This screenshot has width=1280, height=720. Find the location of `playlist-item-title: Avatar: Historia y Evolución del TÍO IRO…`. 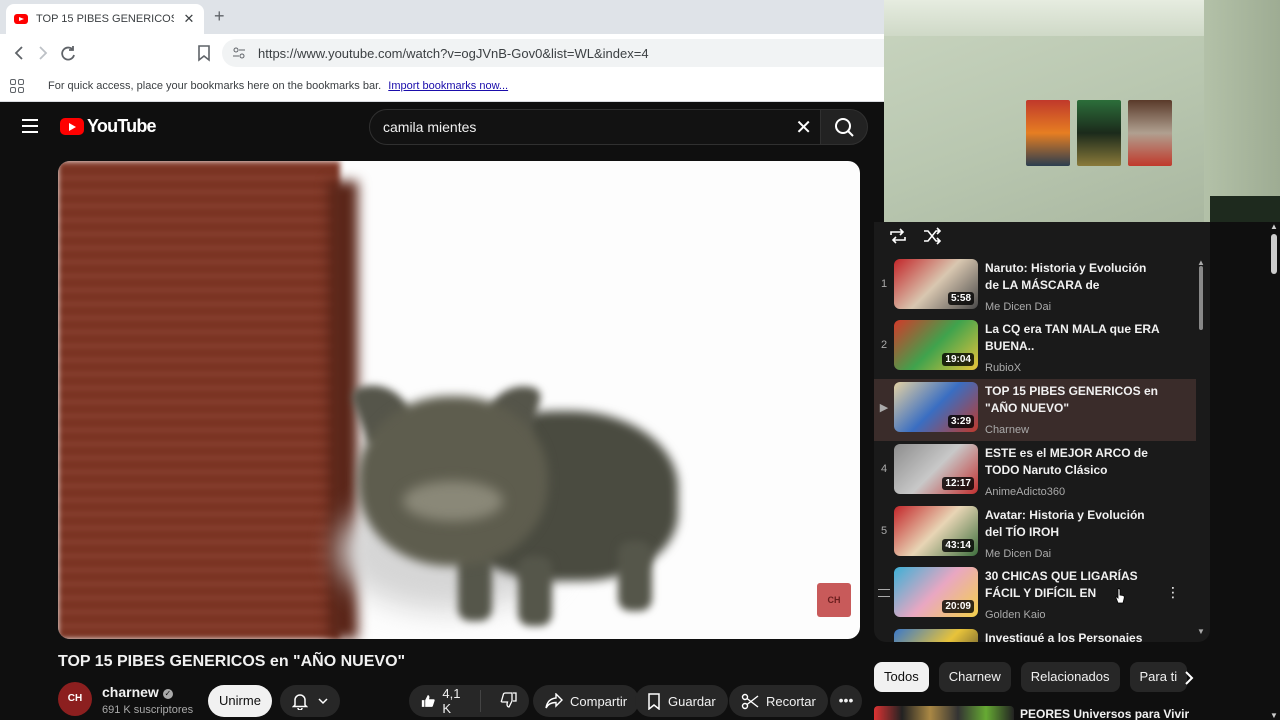

playlist-item-title: Avatar: Historia y Evolución del TÍO IRO… is located at coordinates (1072, 524).